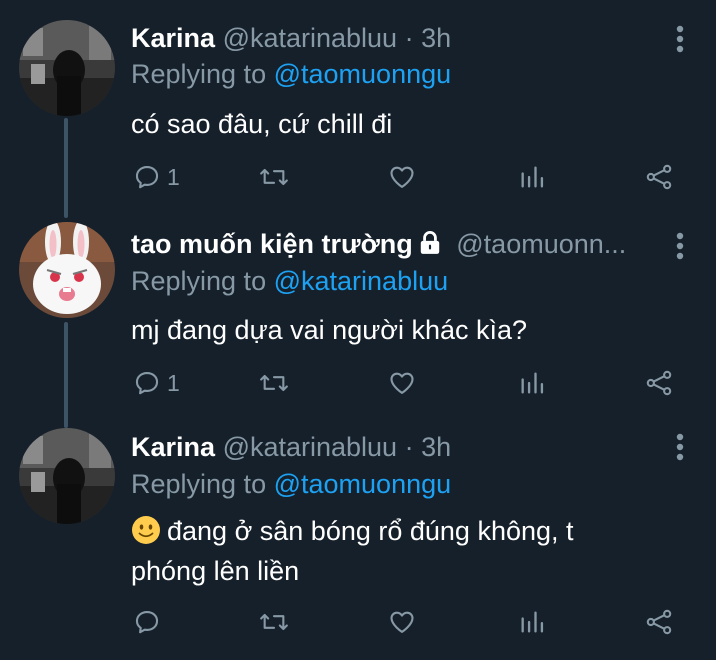 The width and height of the screenshot is (716, 660). Describe the element at coordinates (146, 530) in the screenshot. I see `slightly-smiling-face-emoji` at that location.